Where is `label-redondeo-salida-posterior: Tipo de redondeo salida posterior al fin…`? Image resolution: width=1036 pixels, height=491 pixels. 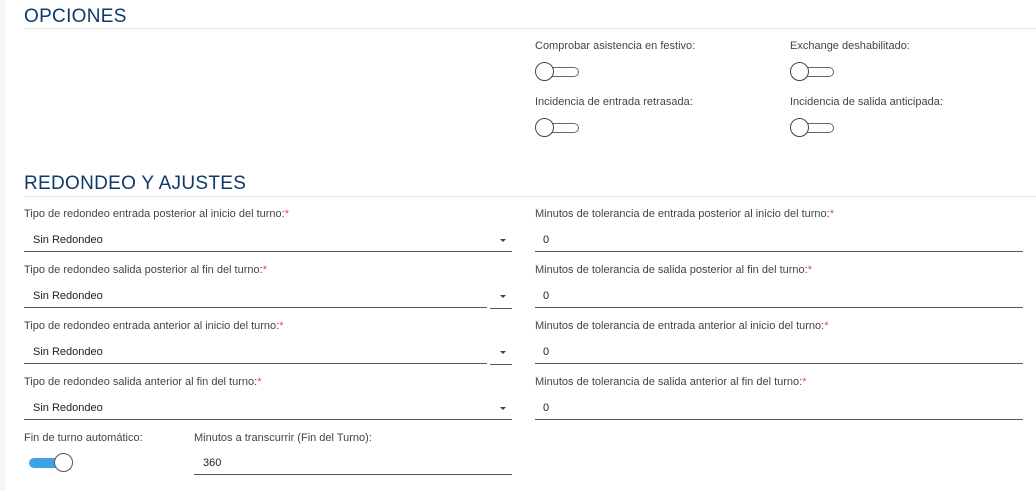
label-redondeo-salida-posterior: Tipo de redondeo salida posterior al fin… is located at coordinates (145, 270).